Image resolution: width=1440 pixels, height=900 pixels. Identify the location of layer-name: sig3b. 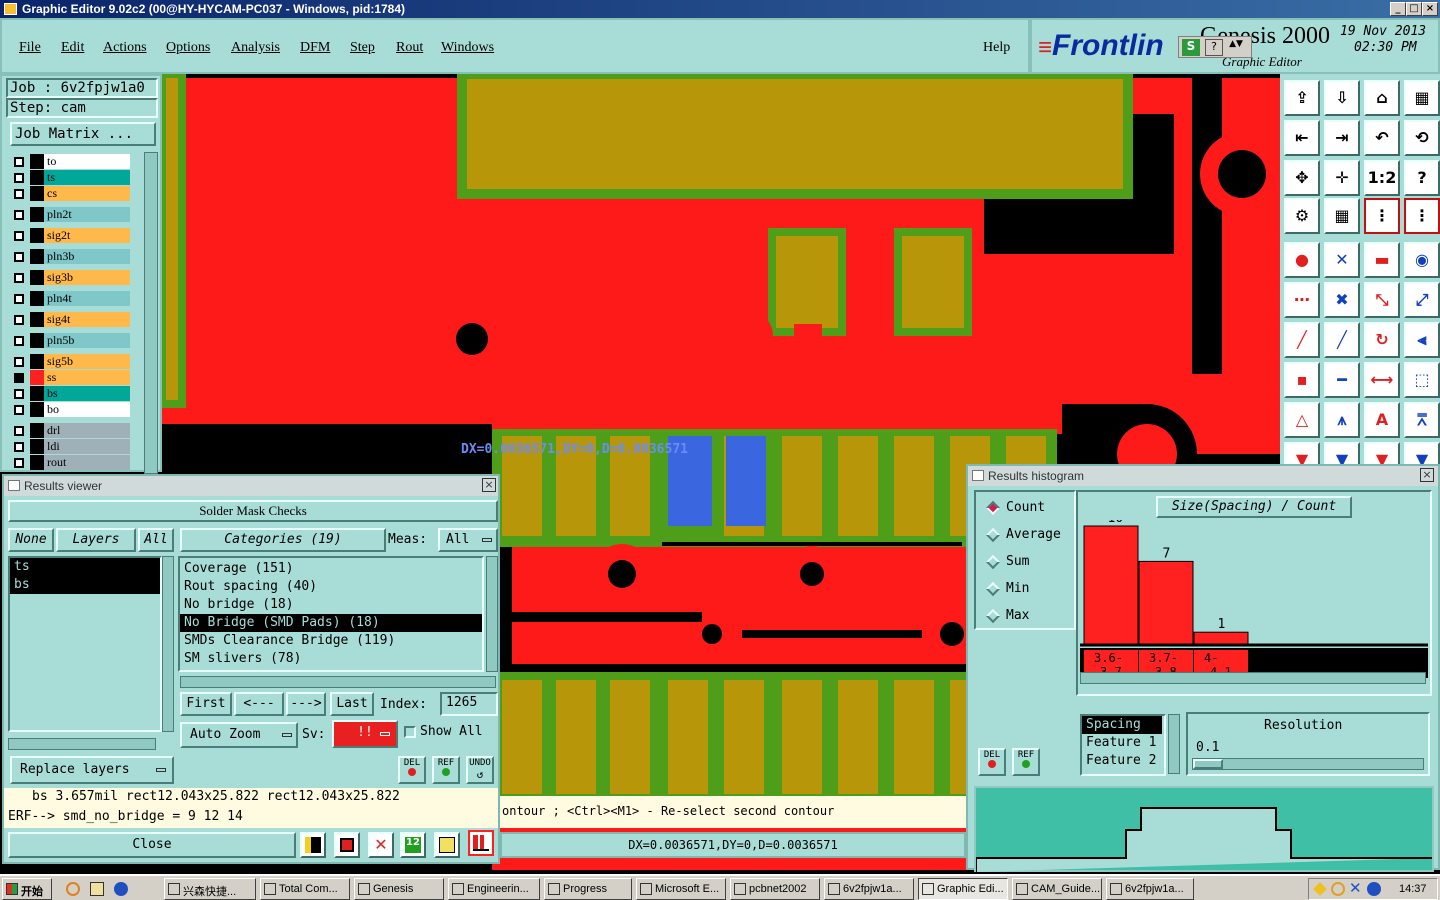
(87, 277).